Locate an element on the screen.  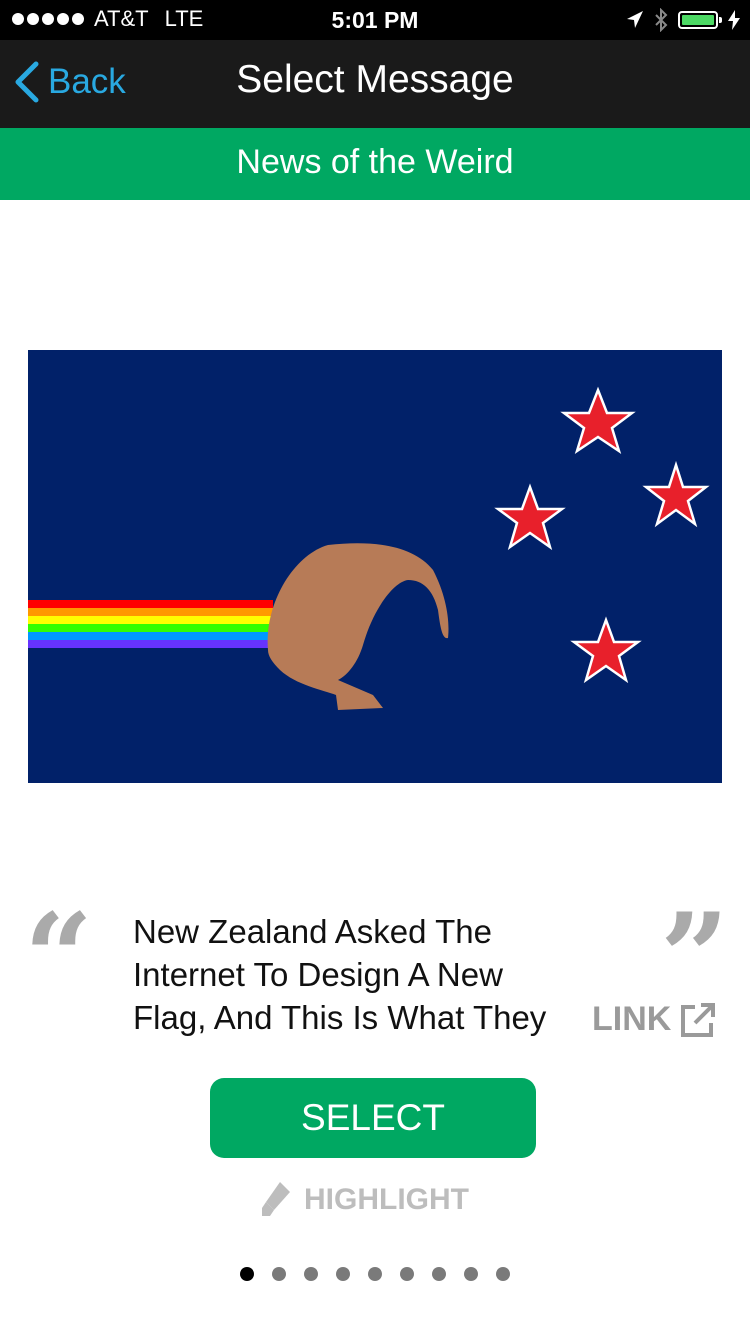
highlighter-pen-icon is located at coordinates (276, 1199).